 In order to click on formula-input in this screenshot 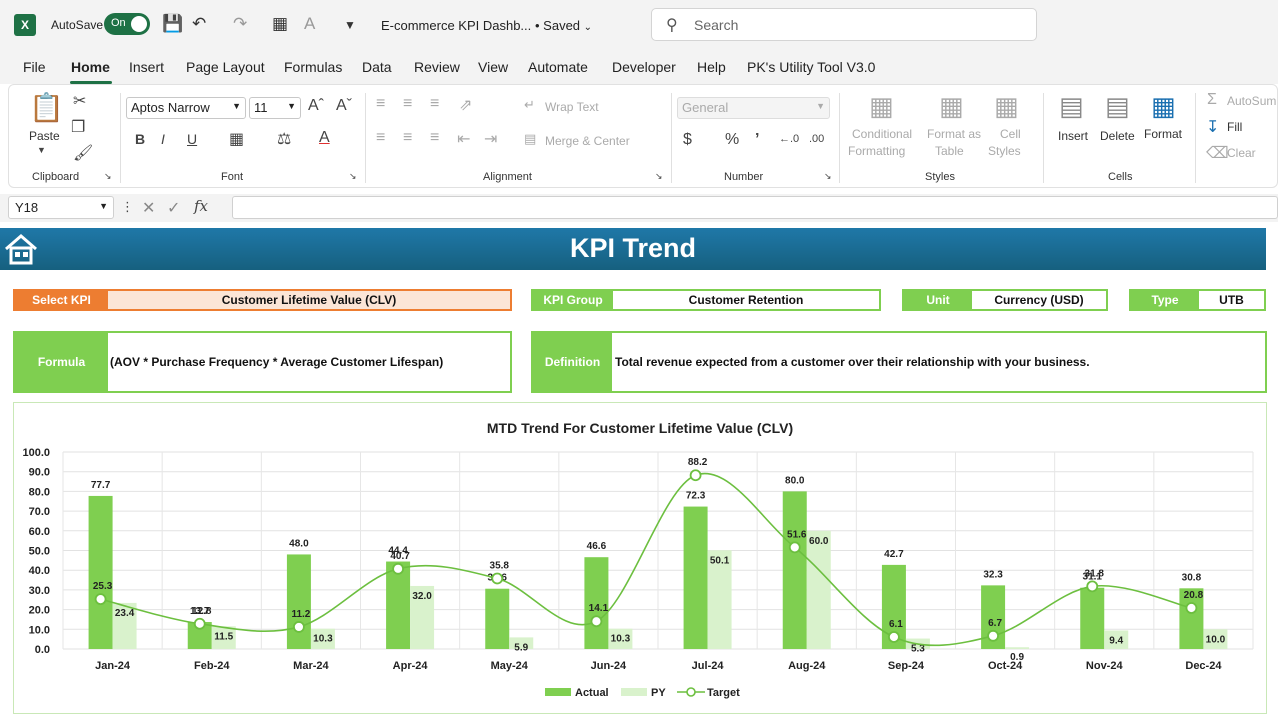, I will do `click(755, 207)`.